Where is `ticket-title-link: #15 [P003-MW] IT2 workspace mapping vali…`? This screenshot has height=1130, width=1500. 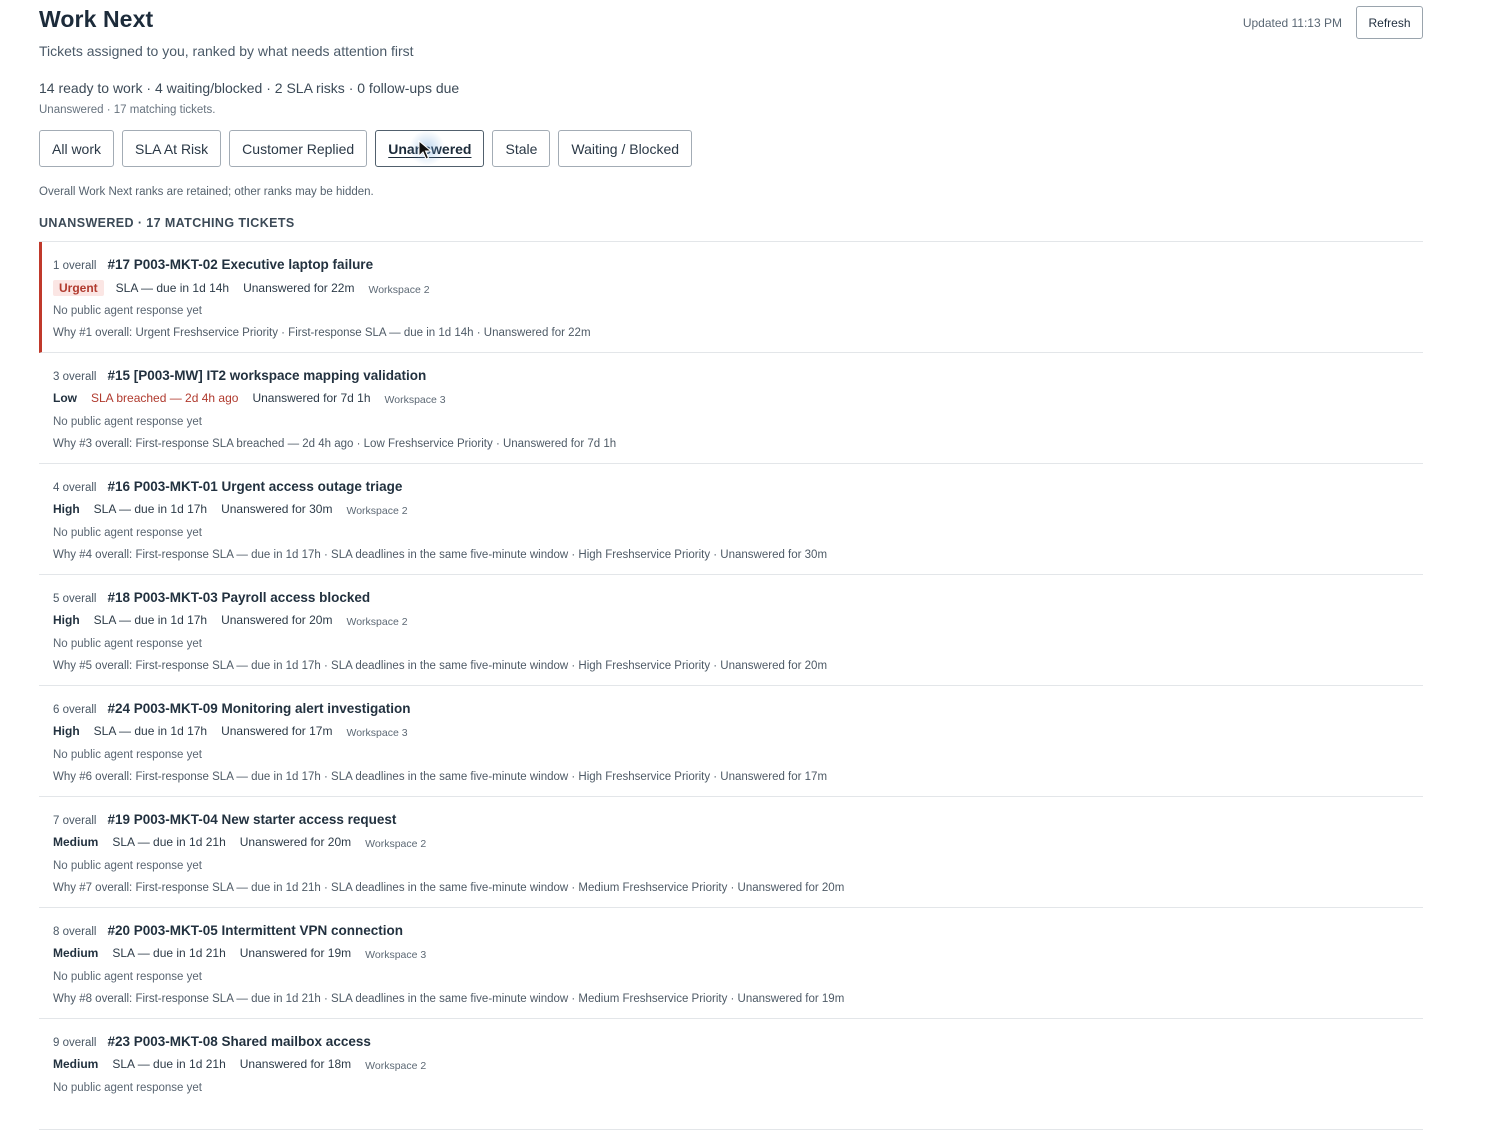 ticket-title-link: #15 [P003-MW] IT2 workspace mapping vali… is located at coordinates (266, 375).